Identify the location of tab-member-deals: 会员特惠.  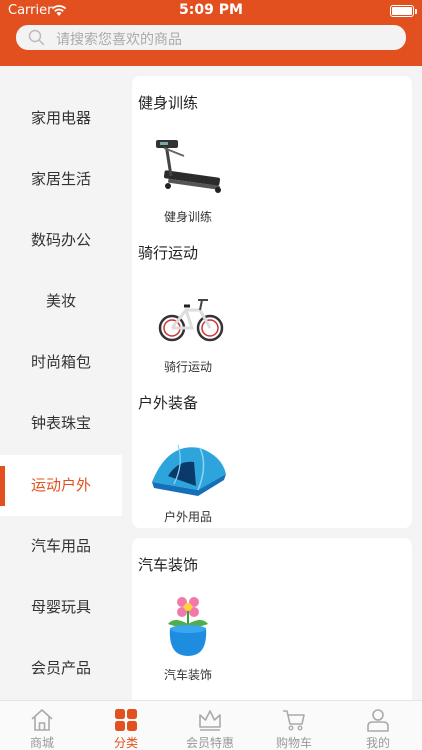
(210, 725).